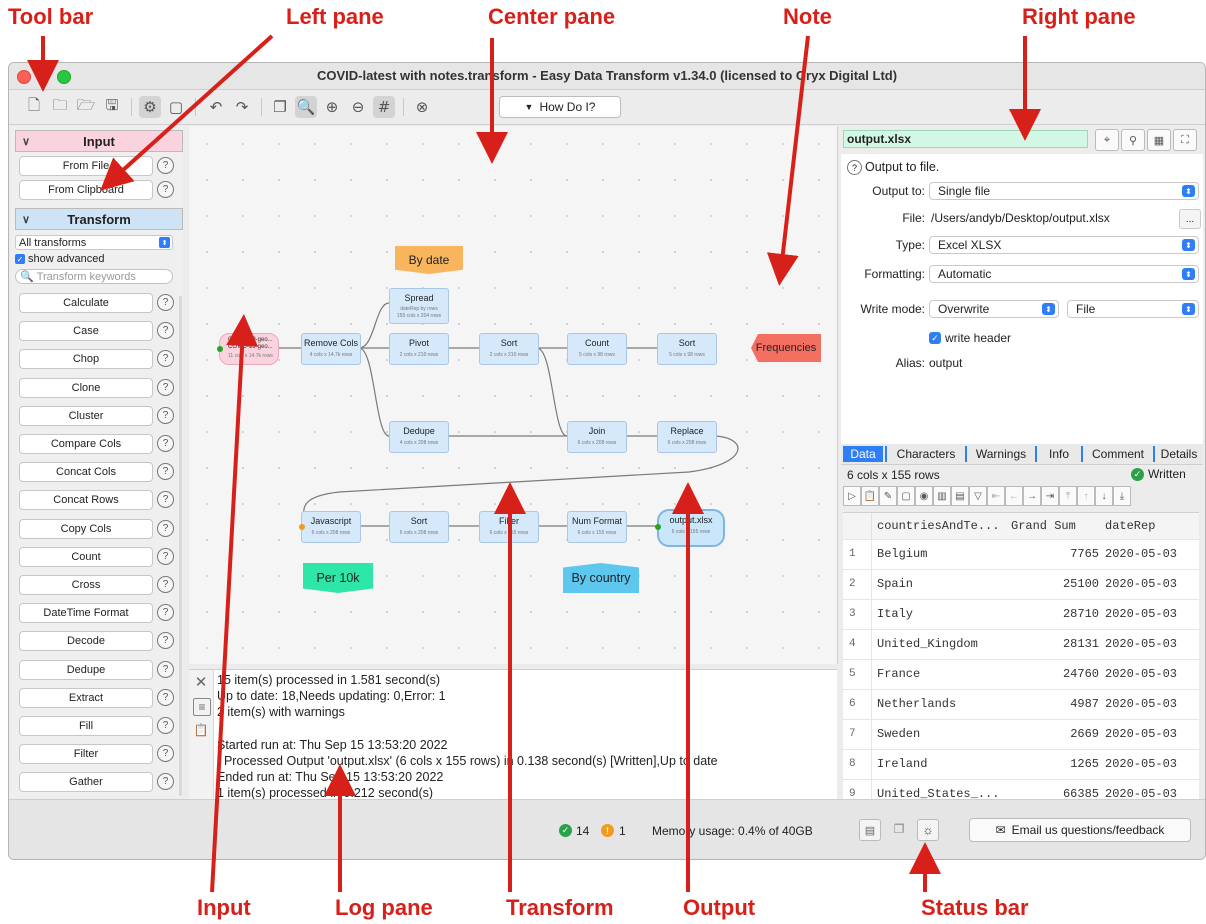  What do you see at coordinates (1032, 496) in the screenshot?
I see `next-column-icon: →` at bounding box center [1032, 496].